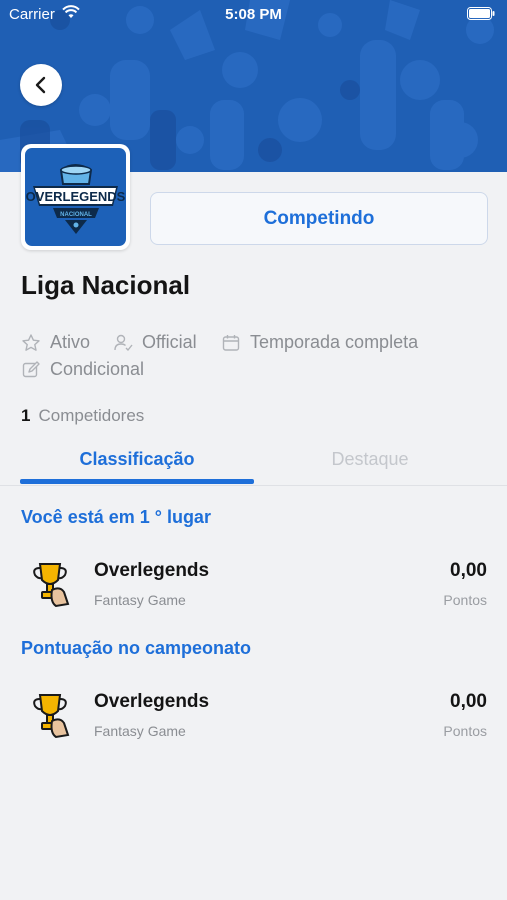 This screenshot has height=900, width=507. I want to click on competitors-label: Competidores, so click(91, 415).